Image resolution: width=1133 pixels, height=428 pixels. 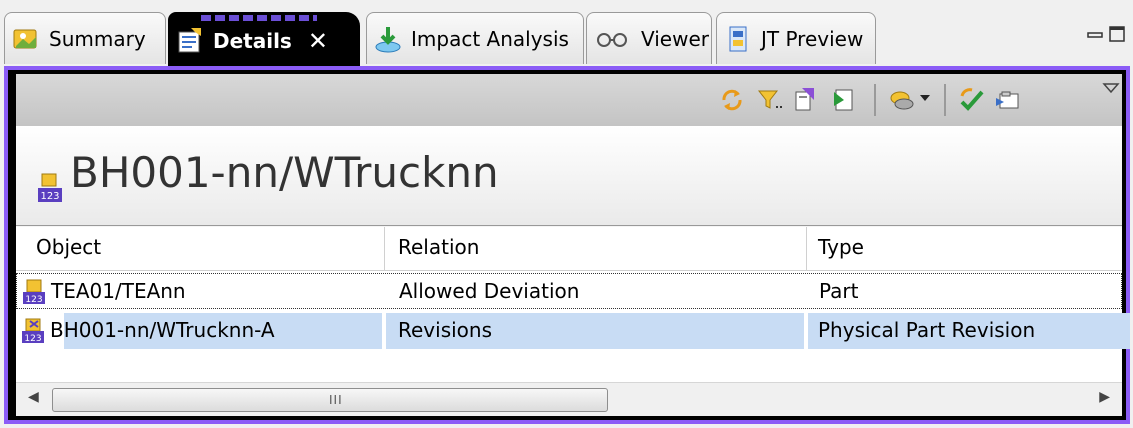 What do you see at coordinates (445, 330) in the screenshot?
I see `cell-relation: Revisions` at bounding box center [445, 330].